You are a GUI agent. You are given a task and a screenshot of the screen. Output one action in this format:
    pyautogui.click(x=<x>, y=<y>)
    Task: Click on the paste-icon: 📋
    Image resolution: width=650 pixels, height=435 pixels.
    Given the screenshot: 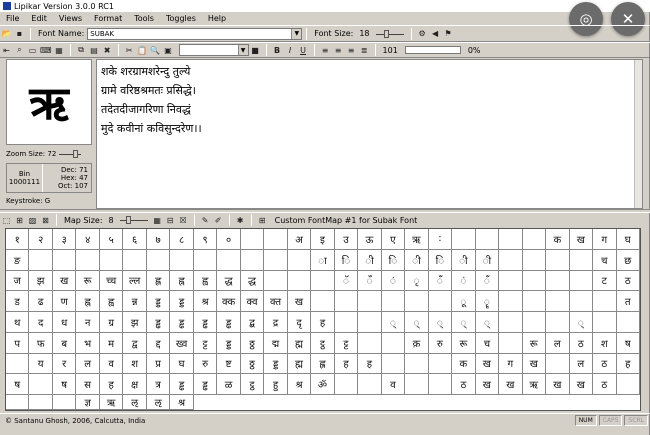 What is the action you would take?
    pyautogui.click(x=142, y=50)
    